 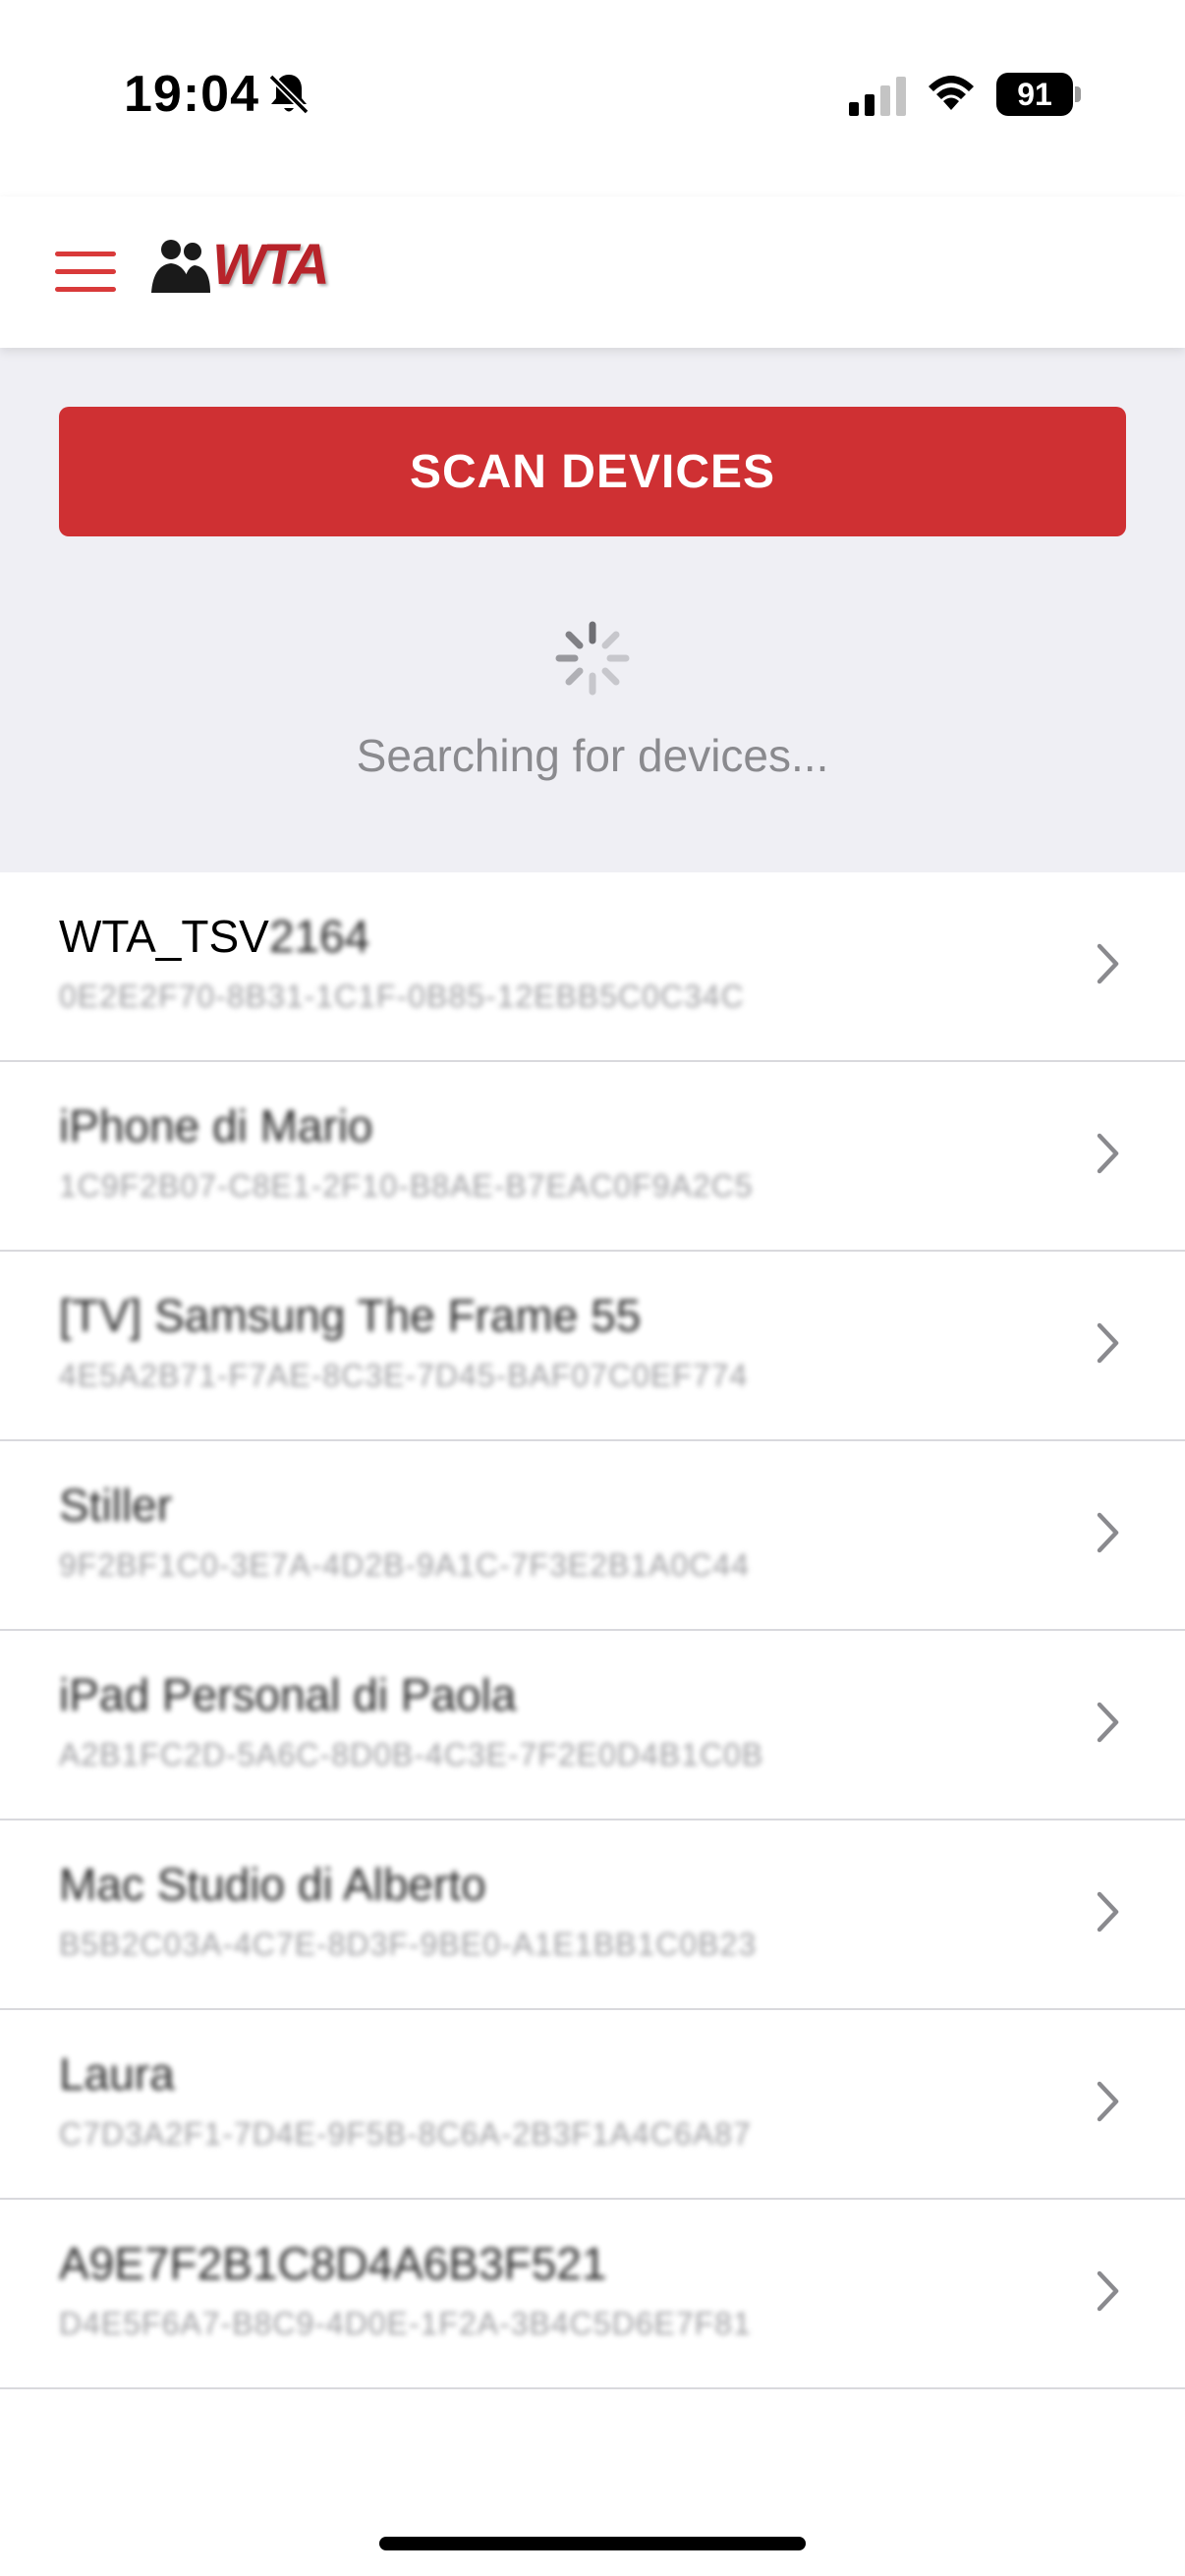 I want to click on device-name: Laura, so click(x=117, y=2074).